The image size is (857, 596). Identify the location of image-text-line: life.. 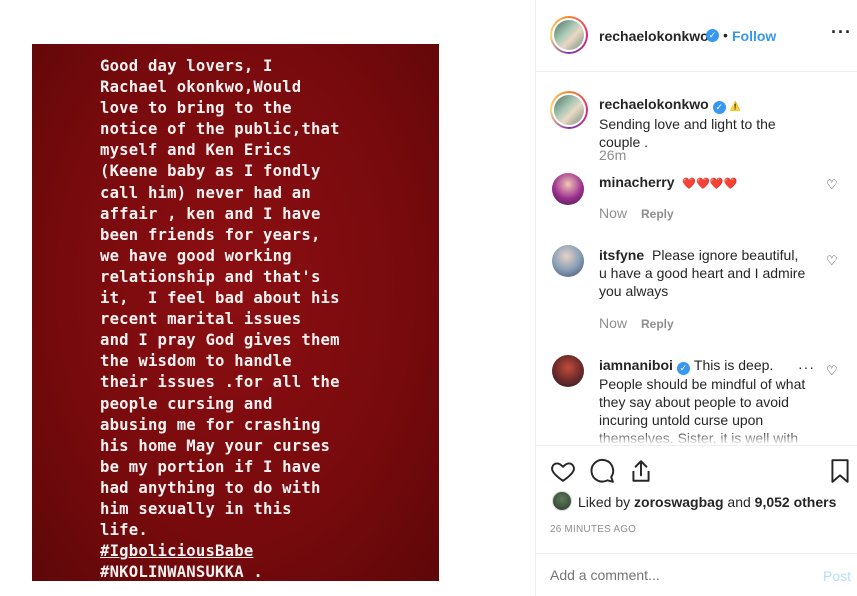
(124, 530).